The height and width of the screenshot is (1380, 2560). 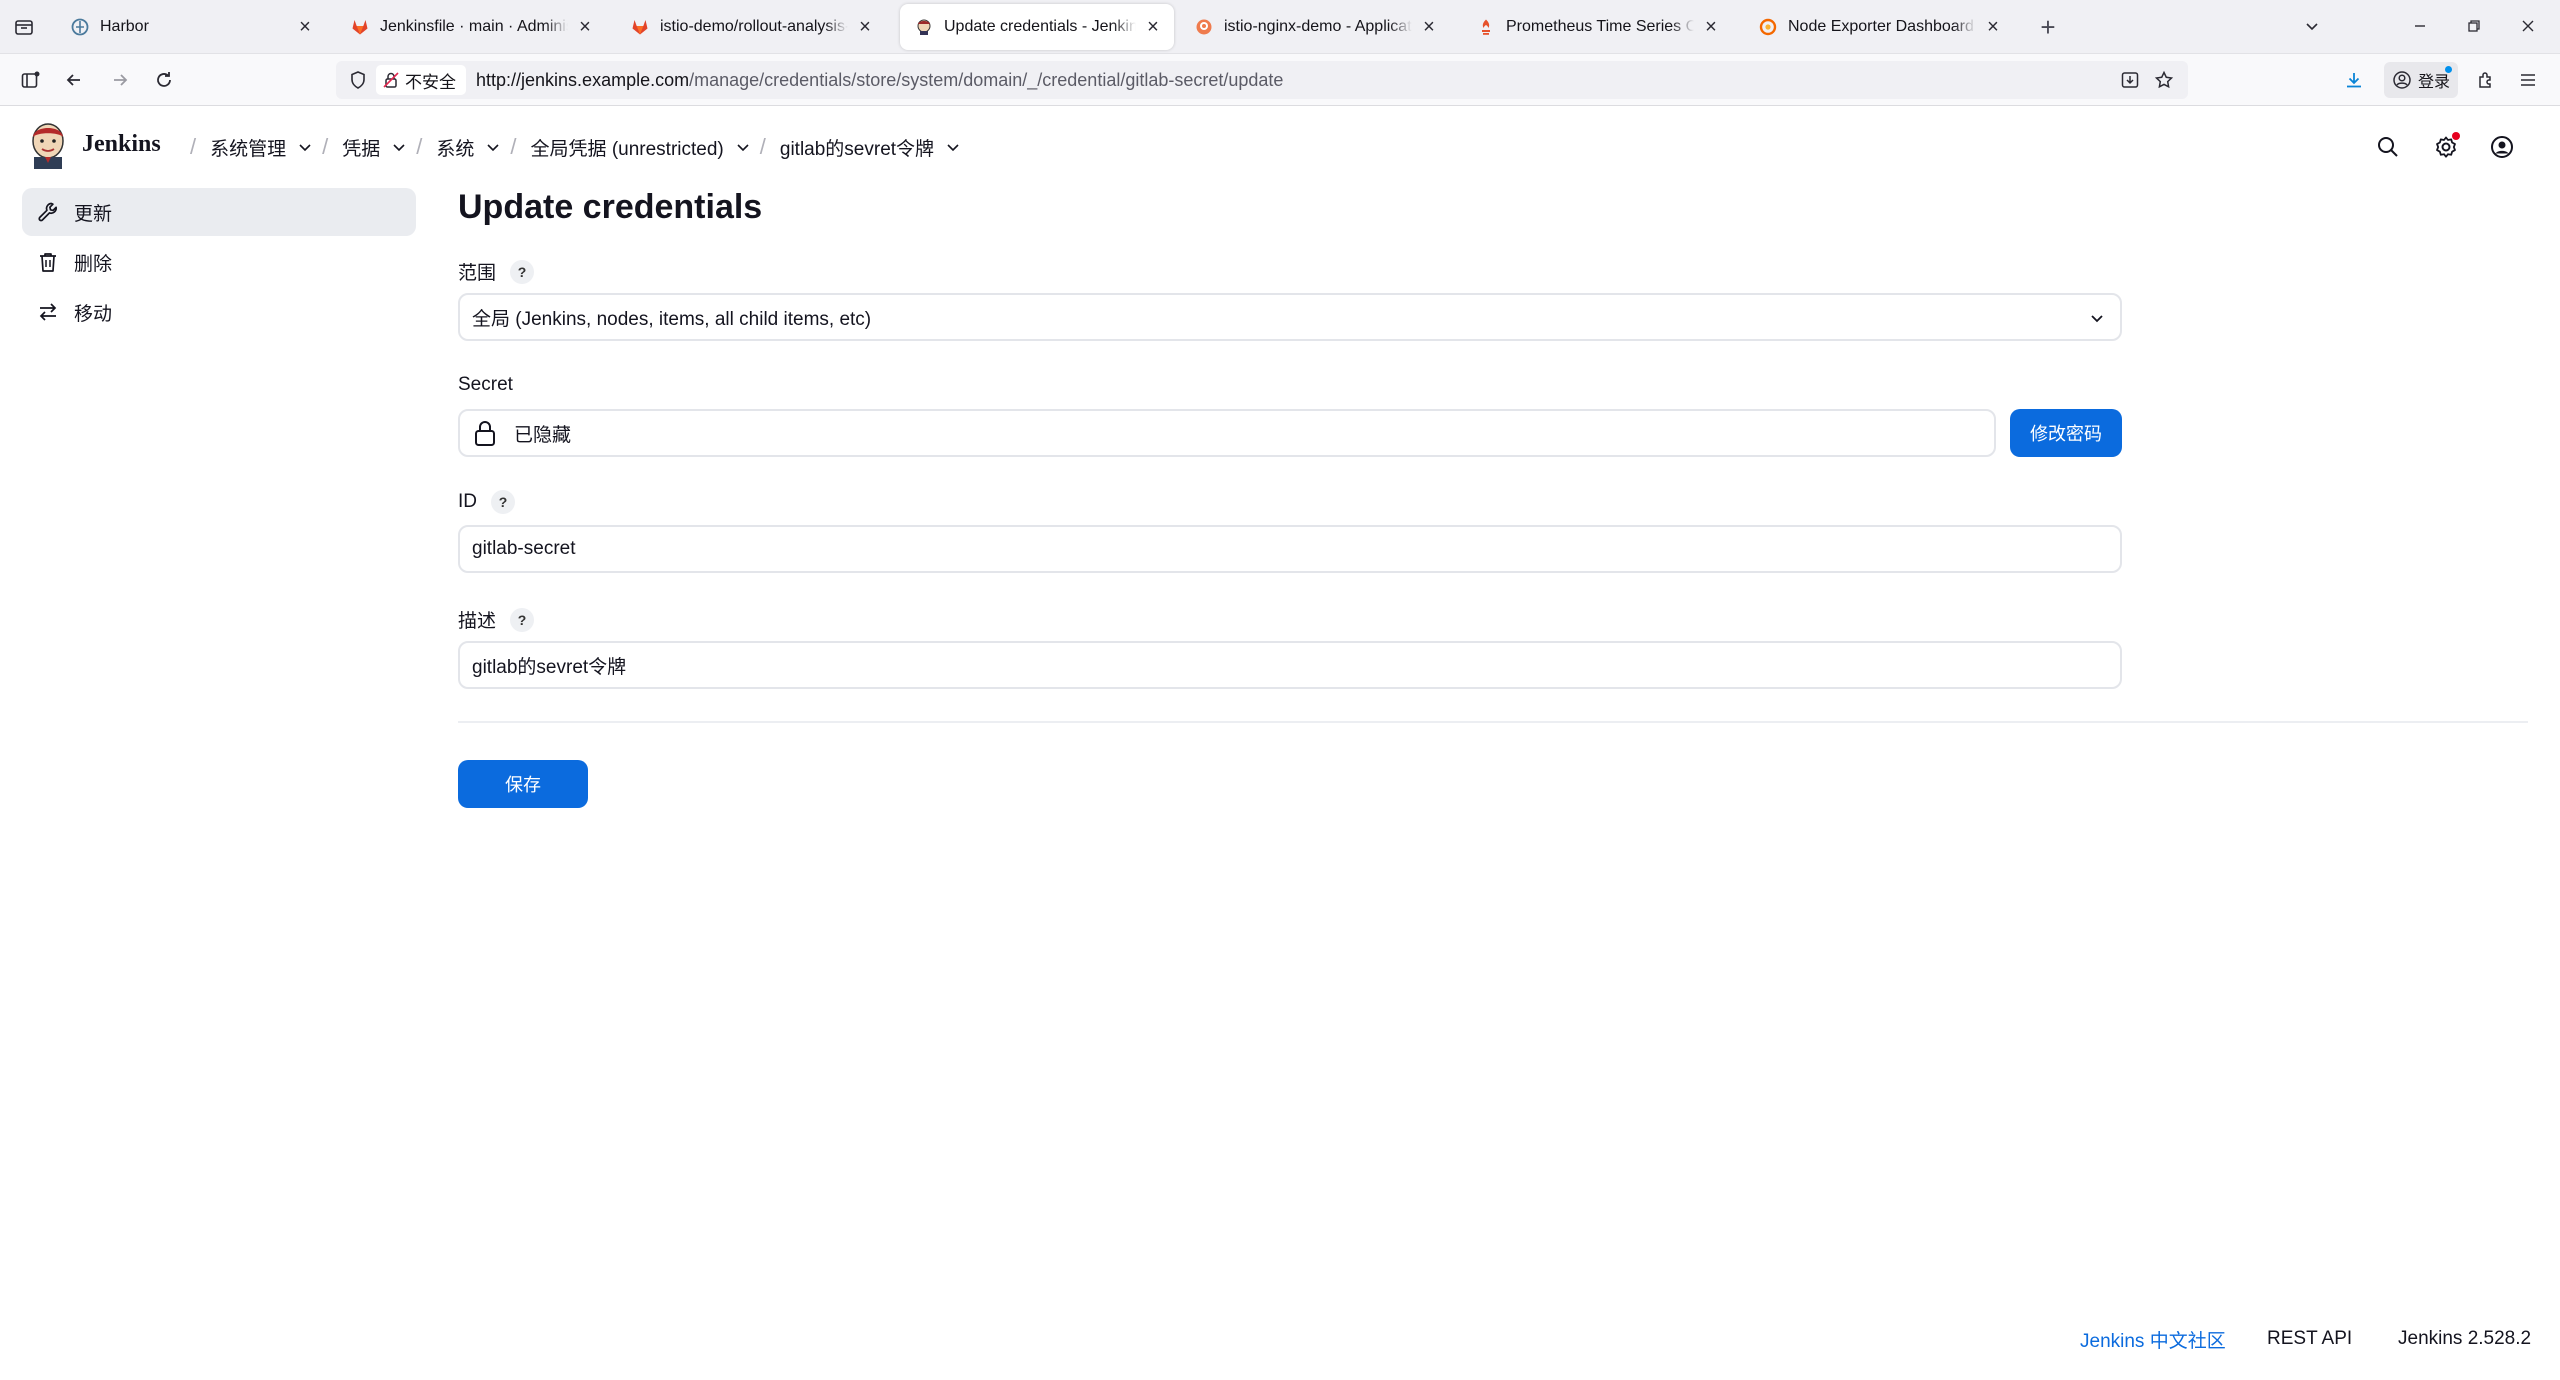 I want to click on jenkins-brand-link: Jenkins, so click(x=121, y=144).